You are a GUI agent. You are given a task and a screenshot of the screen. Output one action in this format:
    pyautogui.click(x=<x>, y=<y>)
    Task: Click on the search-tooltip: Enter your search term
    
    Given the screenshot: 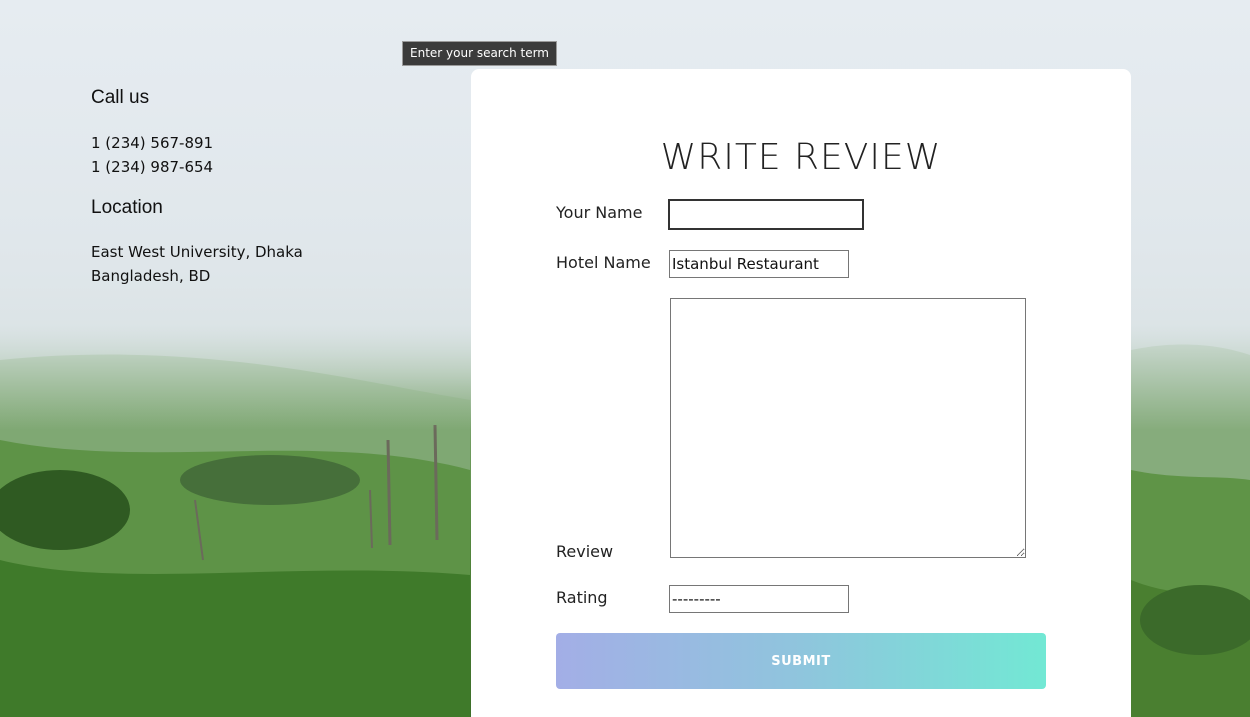 What is the action you would take?
    pyautogui.click(x=479, y=53)
    